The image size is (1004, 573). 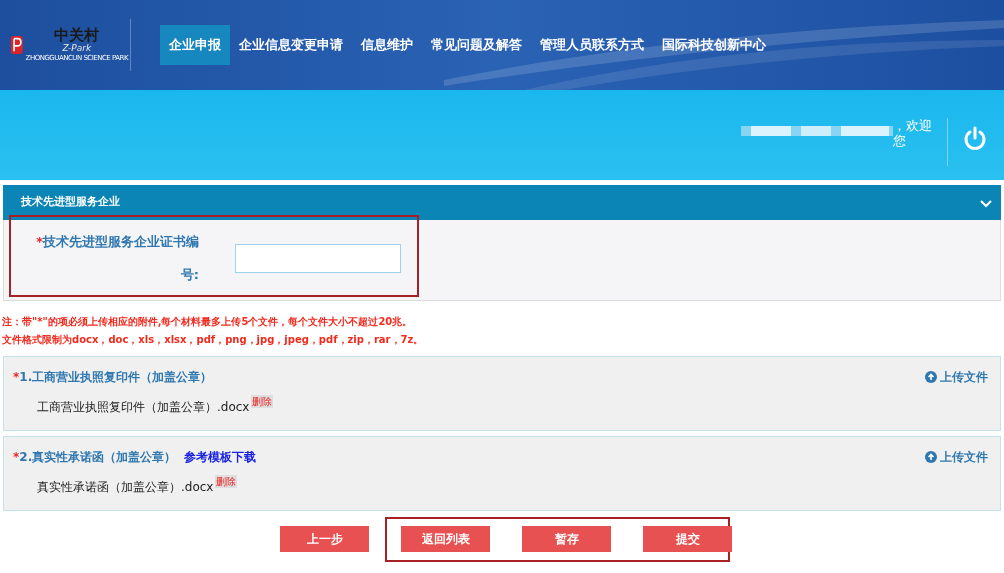 I want to click on power-icon, so click(x=975, y=139).